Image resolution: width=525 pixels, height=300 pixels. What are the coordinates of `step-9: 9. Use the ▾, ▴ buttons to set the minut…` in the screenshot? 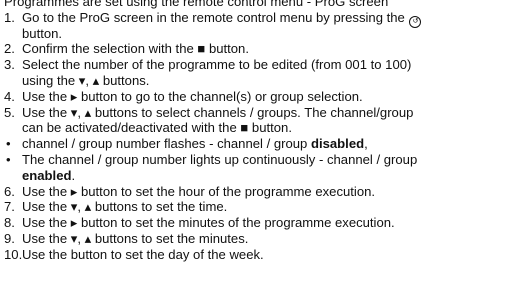 It's located at (262, 239).